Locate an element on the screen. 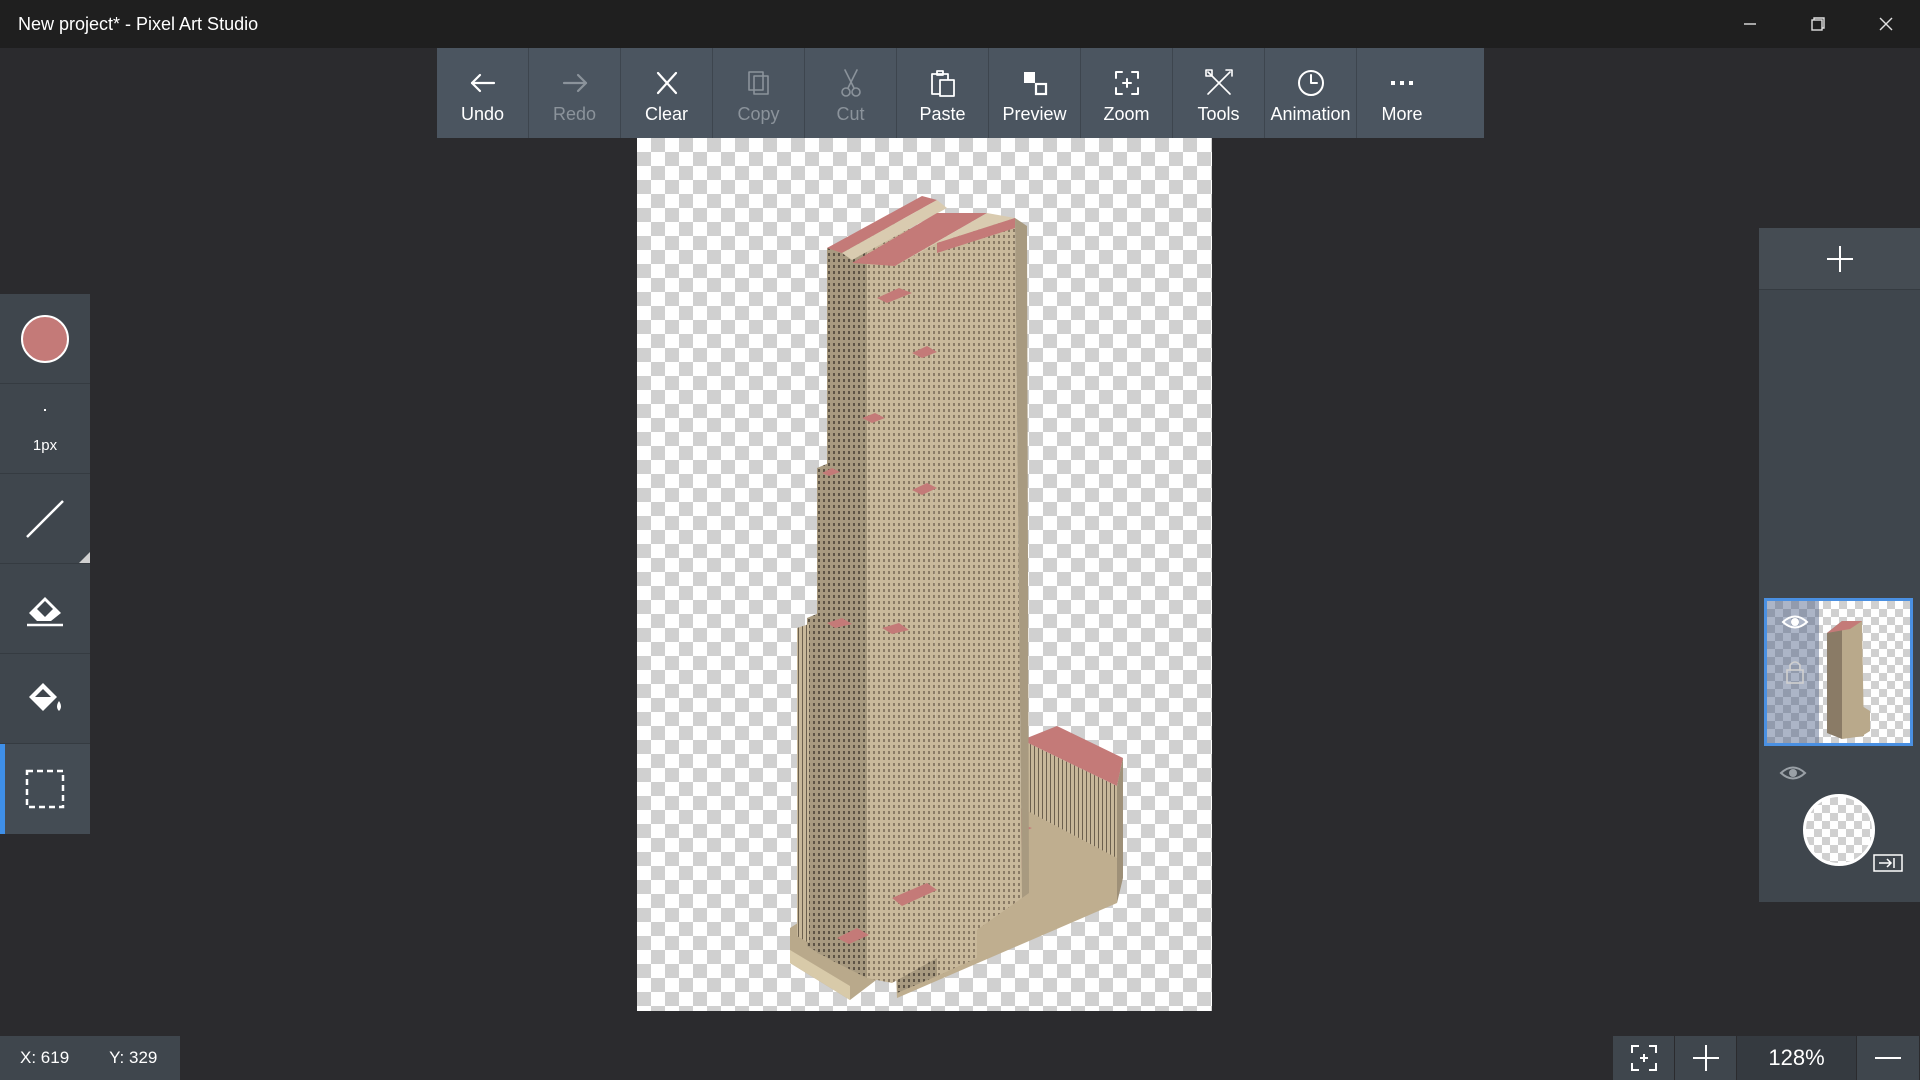 This screenshot has height=1080, width=1920. undo-label: Undo is located at coordinates (482, 114).